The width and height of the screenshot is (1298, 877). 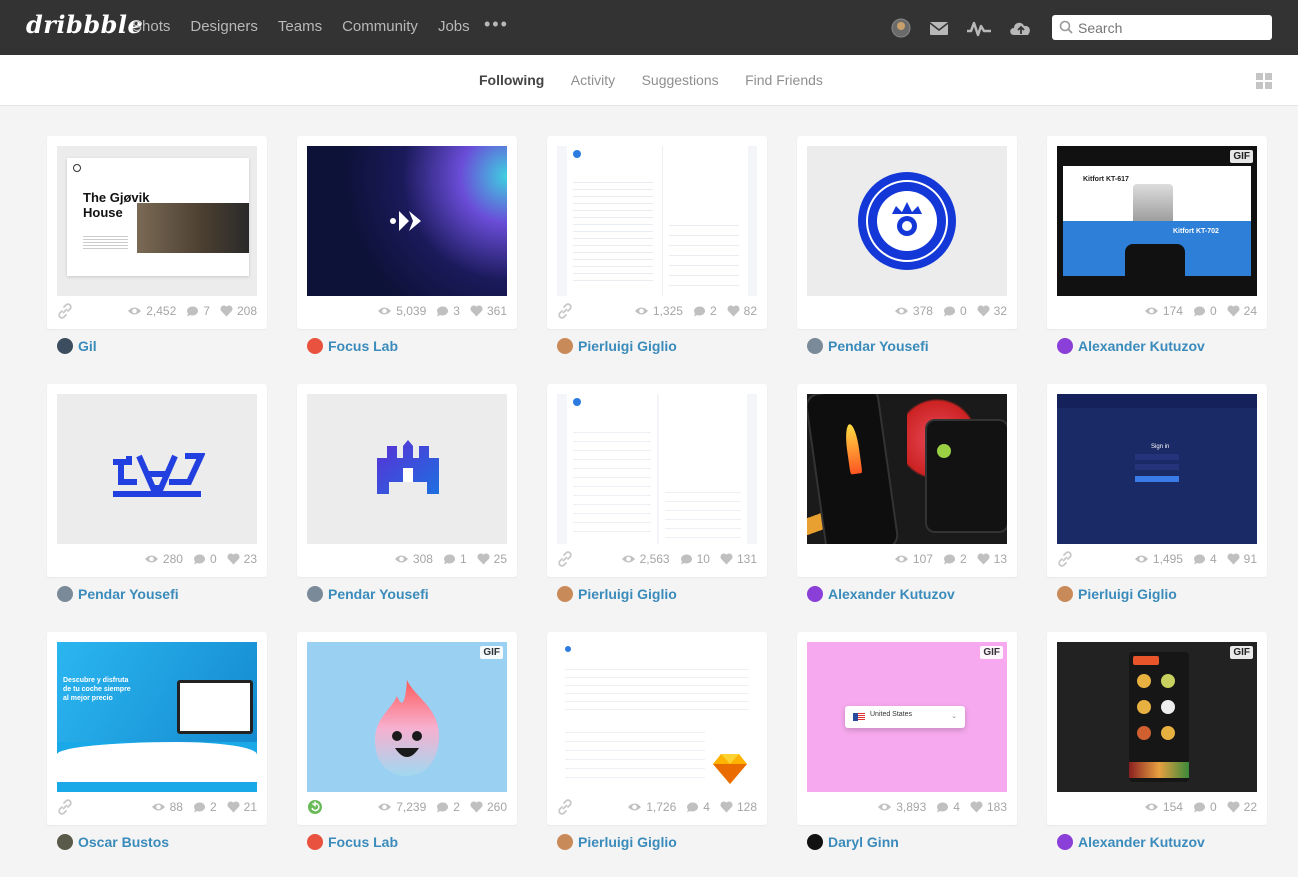 What do you see at coordinates (77, 346) in the screenshot?
I see `shot-author: Gil` at bounding box center [77, 346].